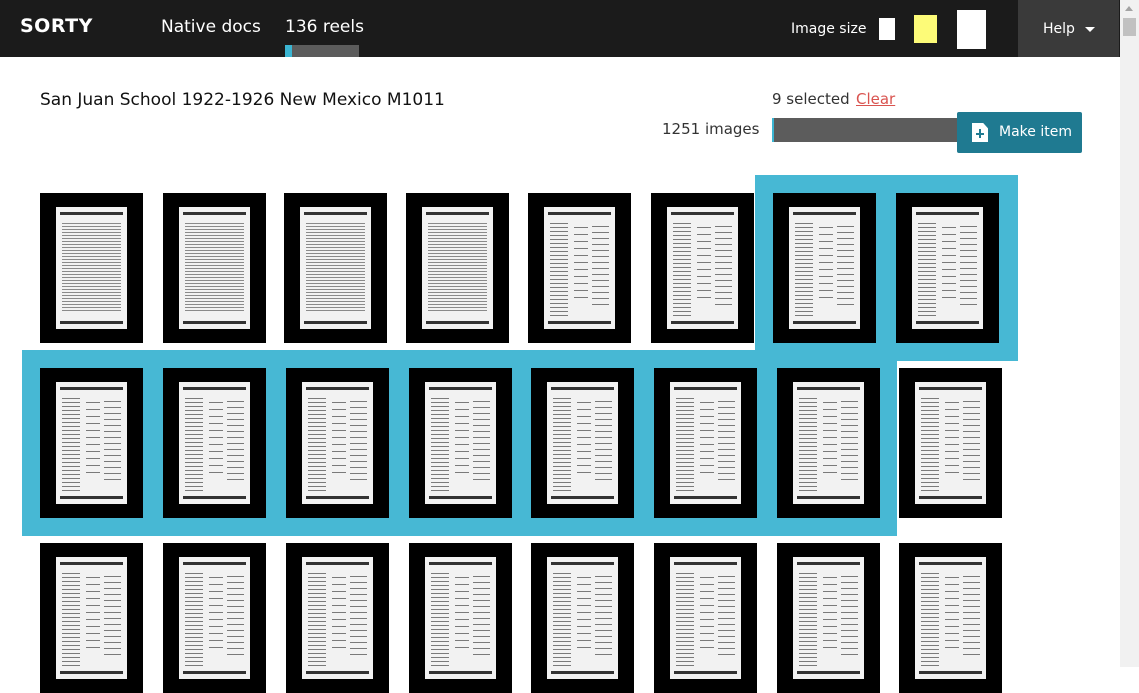 The width and height of the screenshot is (1139, 693). I want to click on nav-reels: 136 reels, so click(324, 27).